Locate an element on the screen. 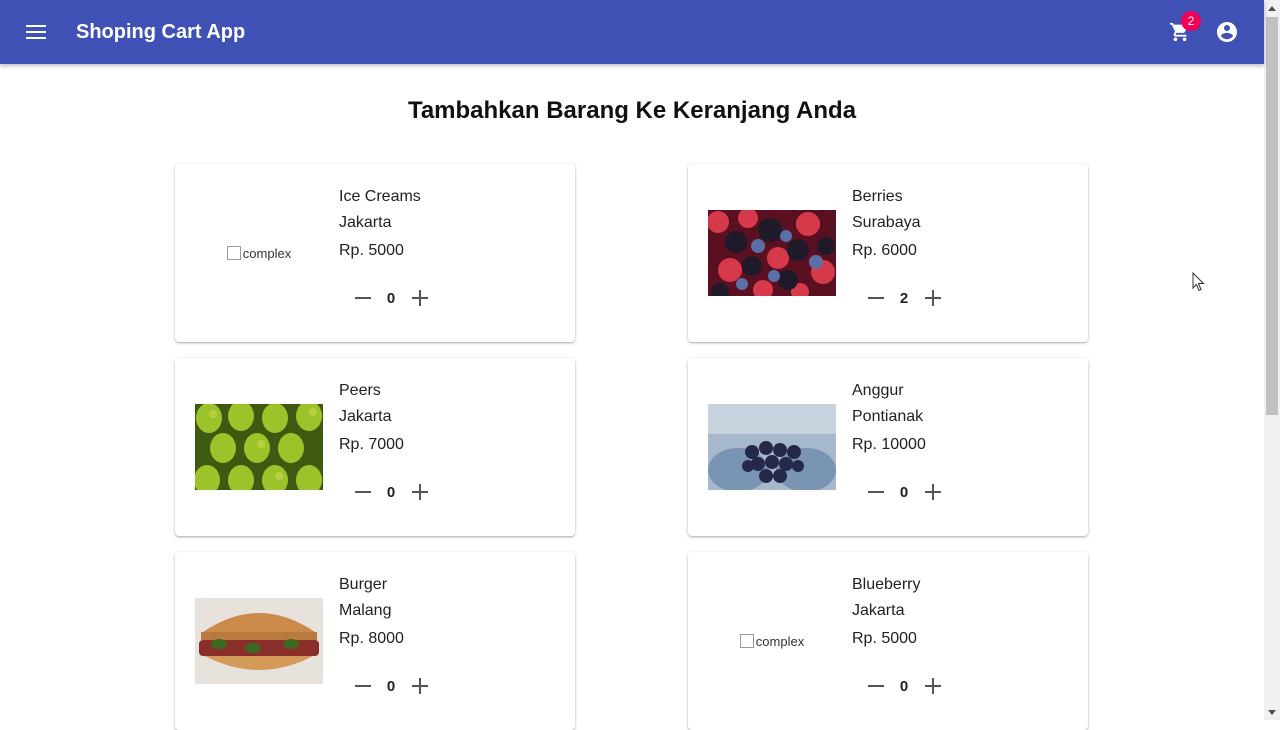  mouse-cursor-icon is located at coordinates (1198, 282).